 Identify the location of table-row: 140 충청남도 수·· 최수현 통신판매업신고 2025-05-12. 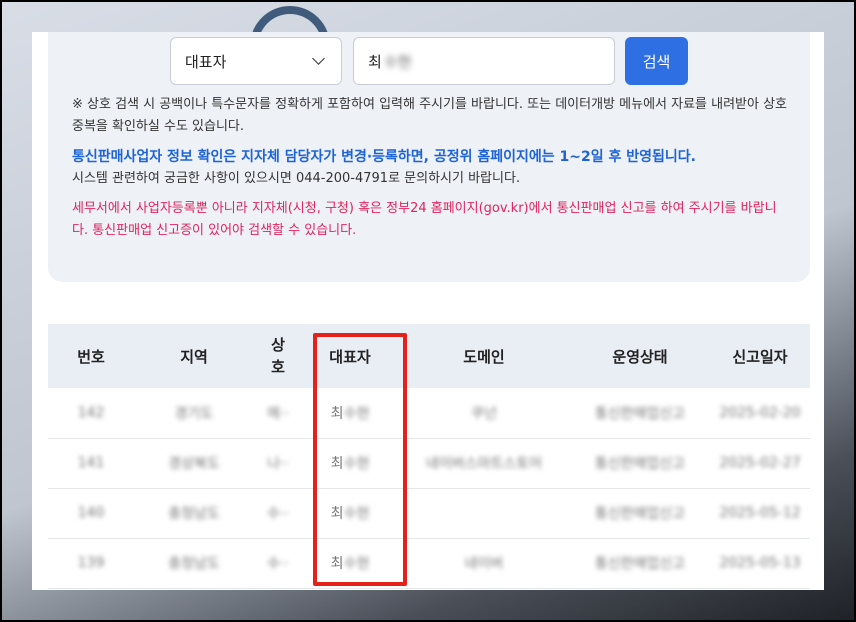
(429, 513).